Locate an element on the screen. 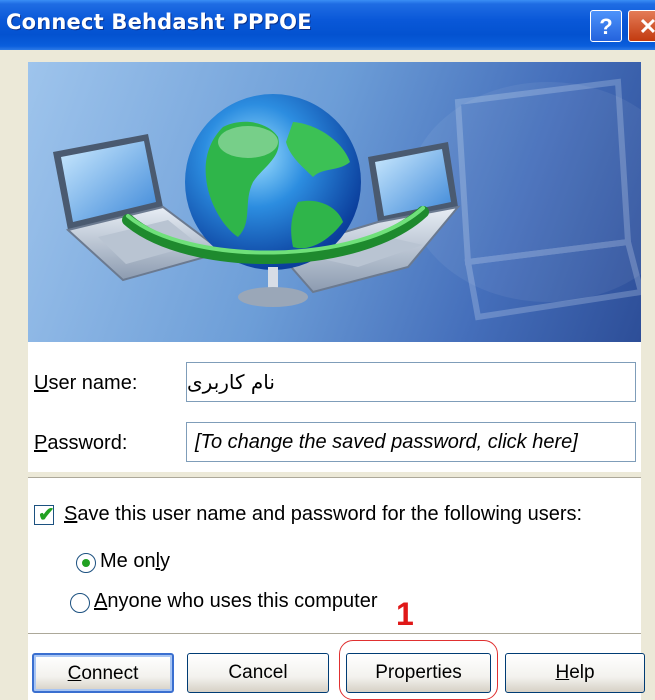  username-label: User name: is located at coordinates (86, 383).